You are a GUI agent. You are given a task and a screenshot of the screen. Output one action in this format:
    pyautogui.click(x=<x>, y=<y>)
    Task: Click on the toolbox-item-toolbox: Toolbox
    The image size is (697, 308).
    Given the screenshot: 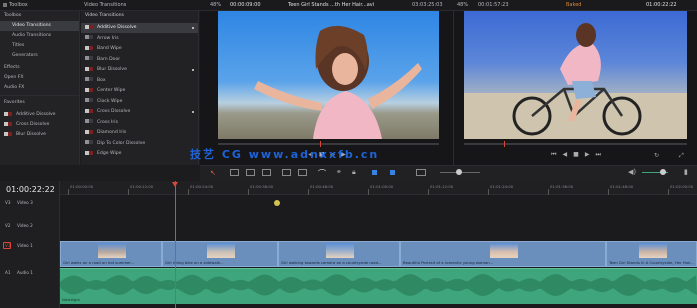 What is the action you would take?
    pyautogui.click(x=39, y=16)
    